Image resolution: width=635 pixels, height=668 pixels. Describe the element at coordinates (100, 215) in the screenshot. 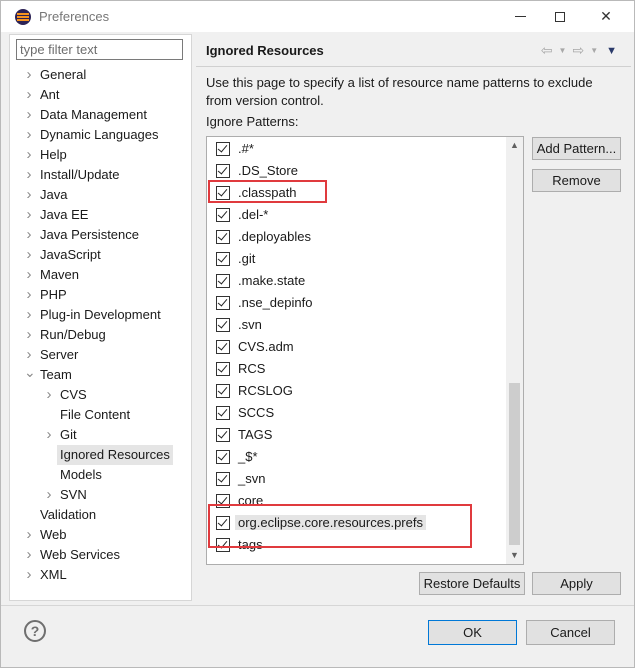

I see `tree-item: › Java EE` at that location.